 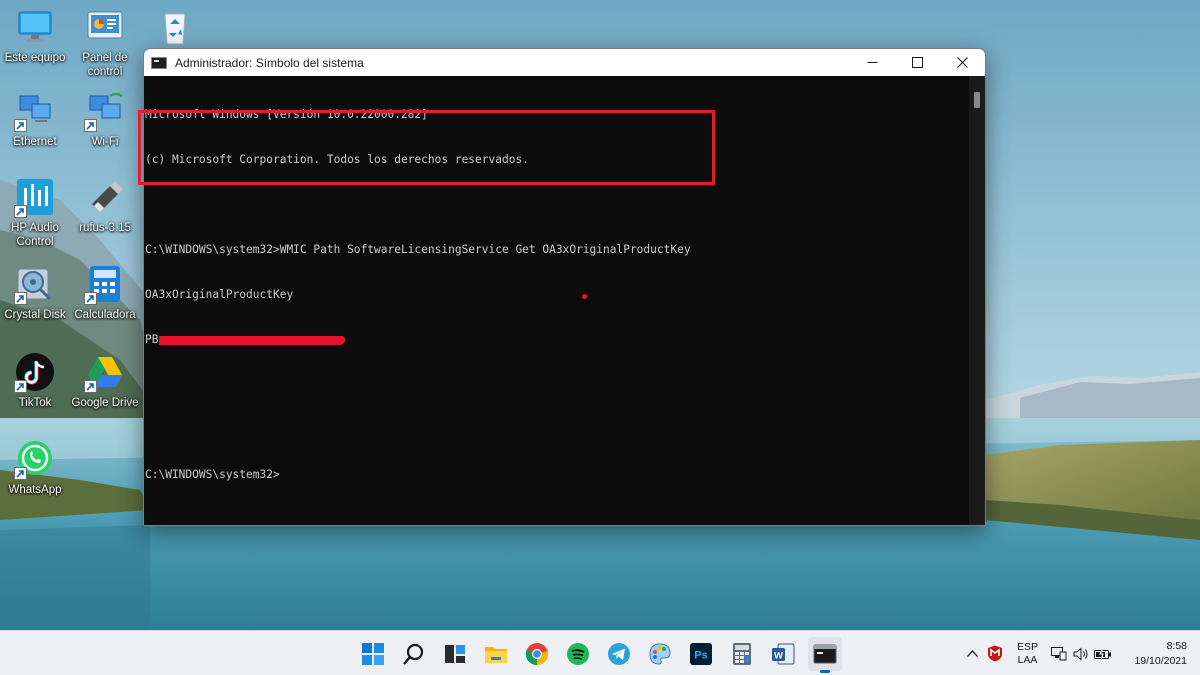 I want to click on clock-button: 8:58 19/10/2021, so click(x=1160, y=654).